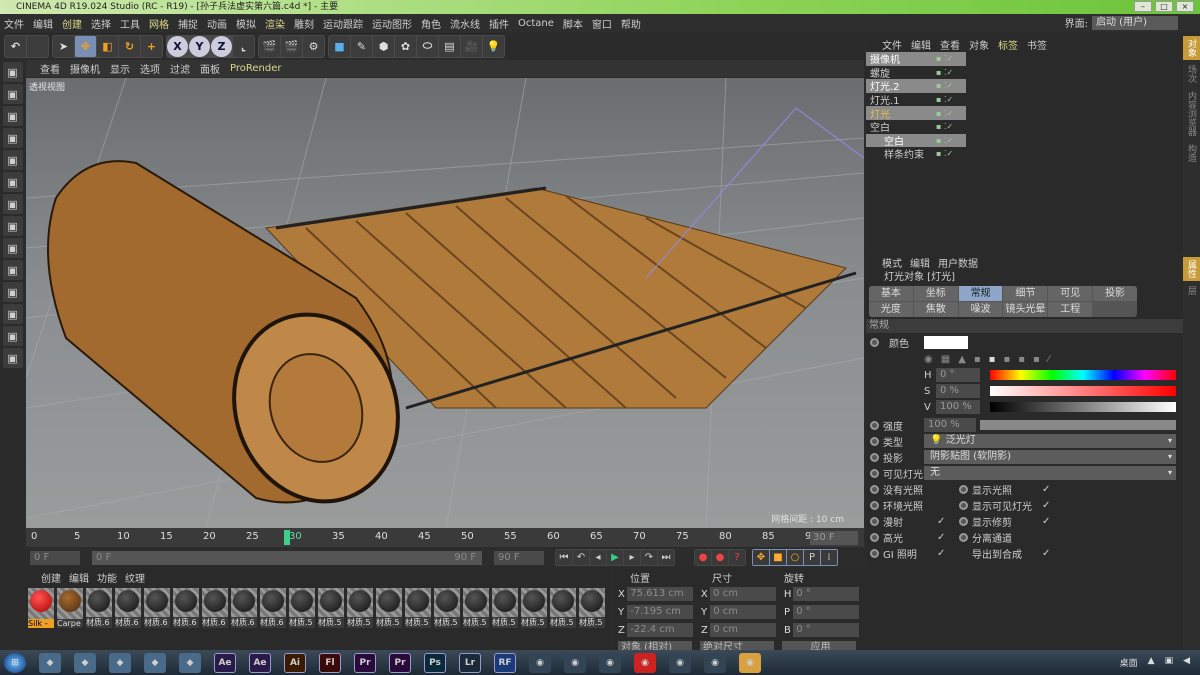 The height and width of the screenshot is (675, 1200). What do you see at coordinates (12, 248) in the screenshot?
I see `tweak-mode-icon: ▣` at bounding box center [12, 248].